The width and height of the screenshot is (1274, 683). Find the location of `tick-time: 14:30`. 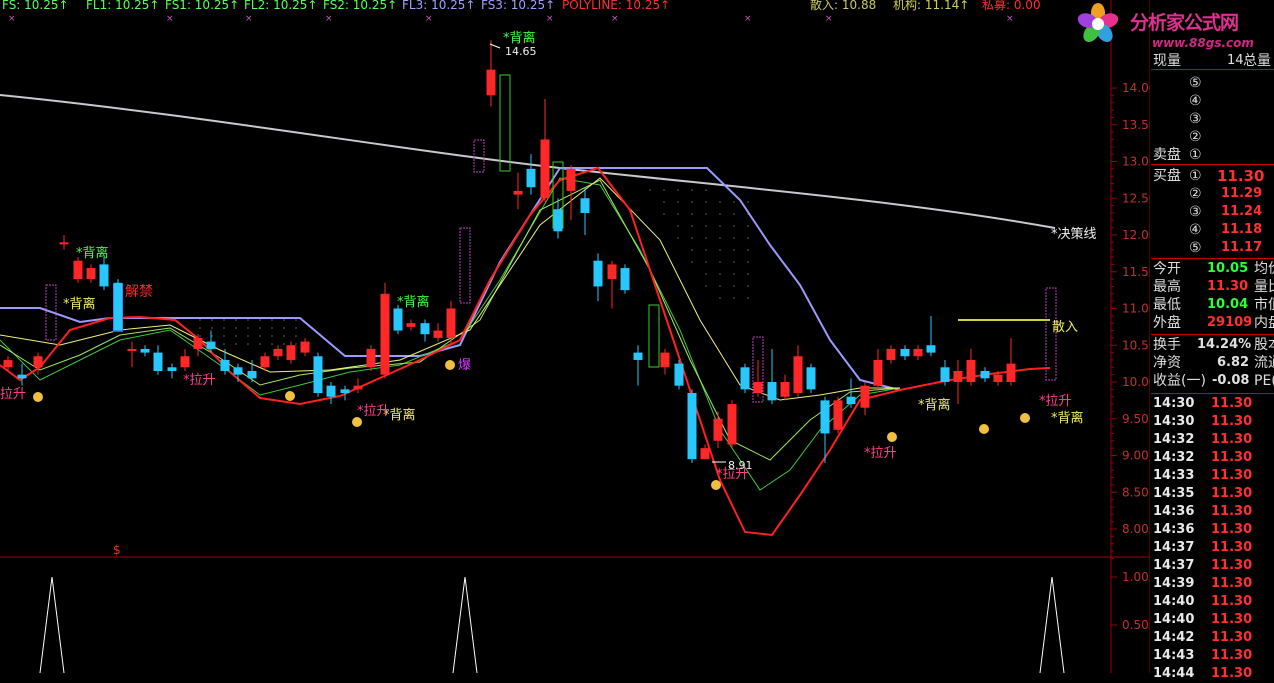

tick-time: 14:30 is located at coordinates (1174, 403).